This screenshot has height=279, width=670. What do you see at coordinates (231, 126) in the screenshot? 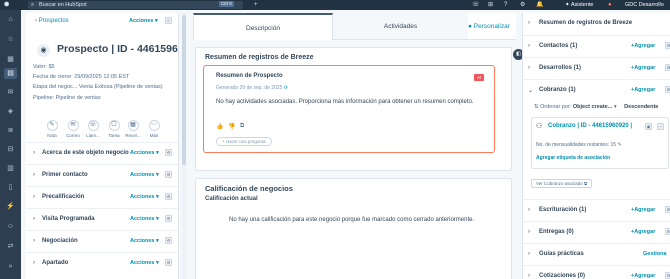
I see `thumbs-down-icon: 👎` at bounding box center [231, 126].